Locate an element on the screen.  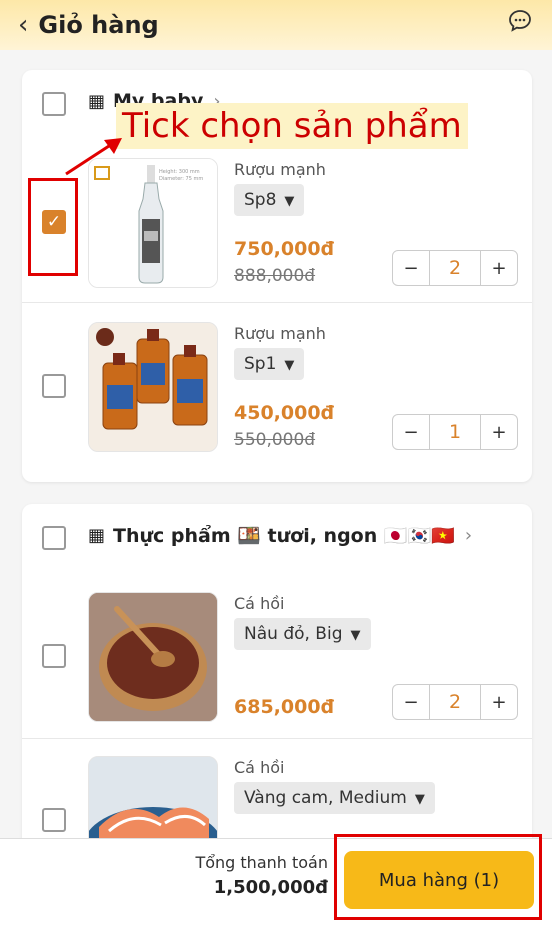
variant-label: Nâu đỏ, Big is located at coordinates (293, 634).